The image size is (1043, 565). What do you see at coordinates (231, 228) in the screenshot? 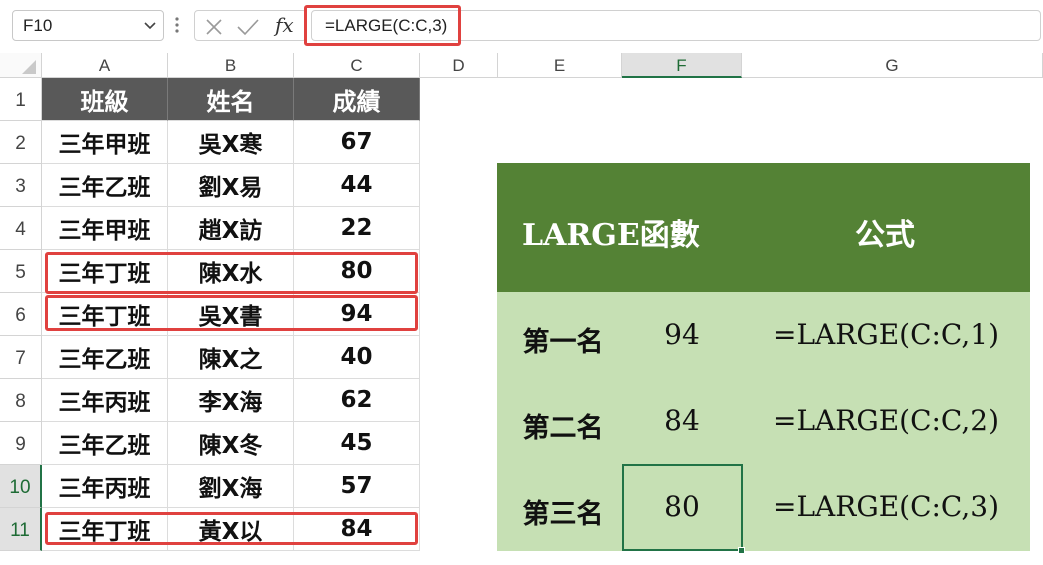
I see `cell-name: 趙X訪` at bounding box center [231, 228].